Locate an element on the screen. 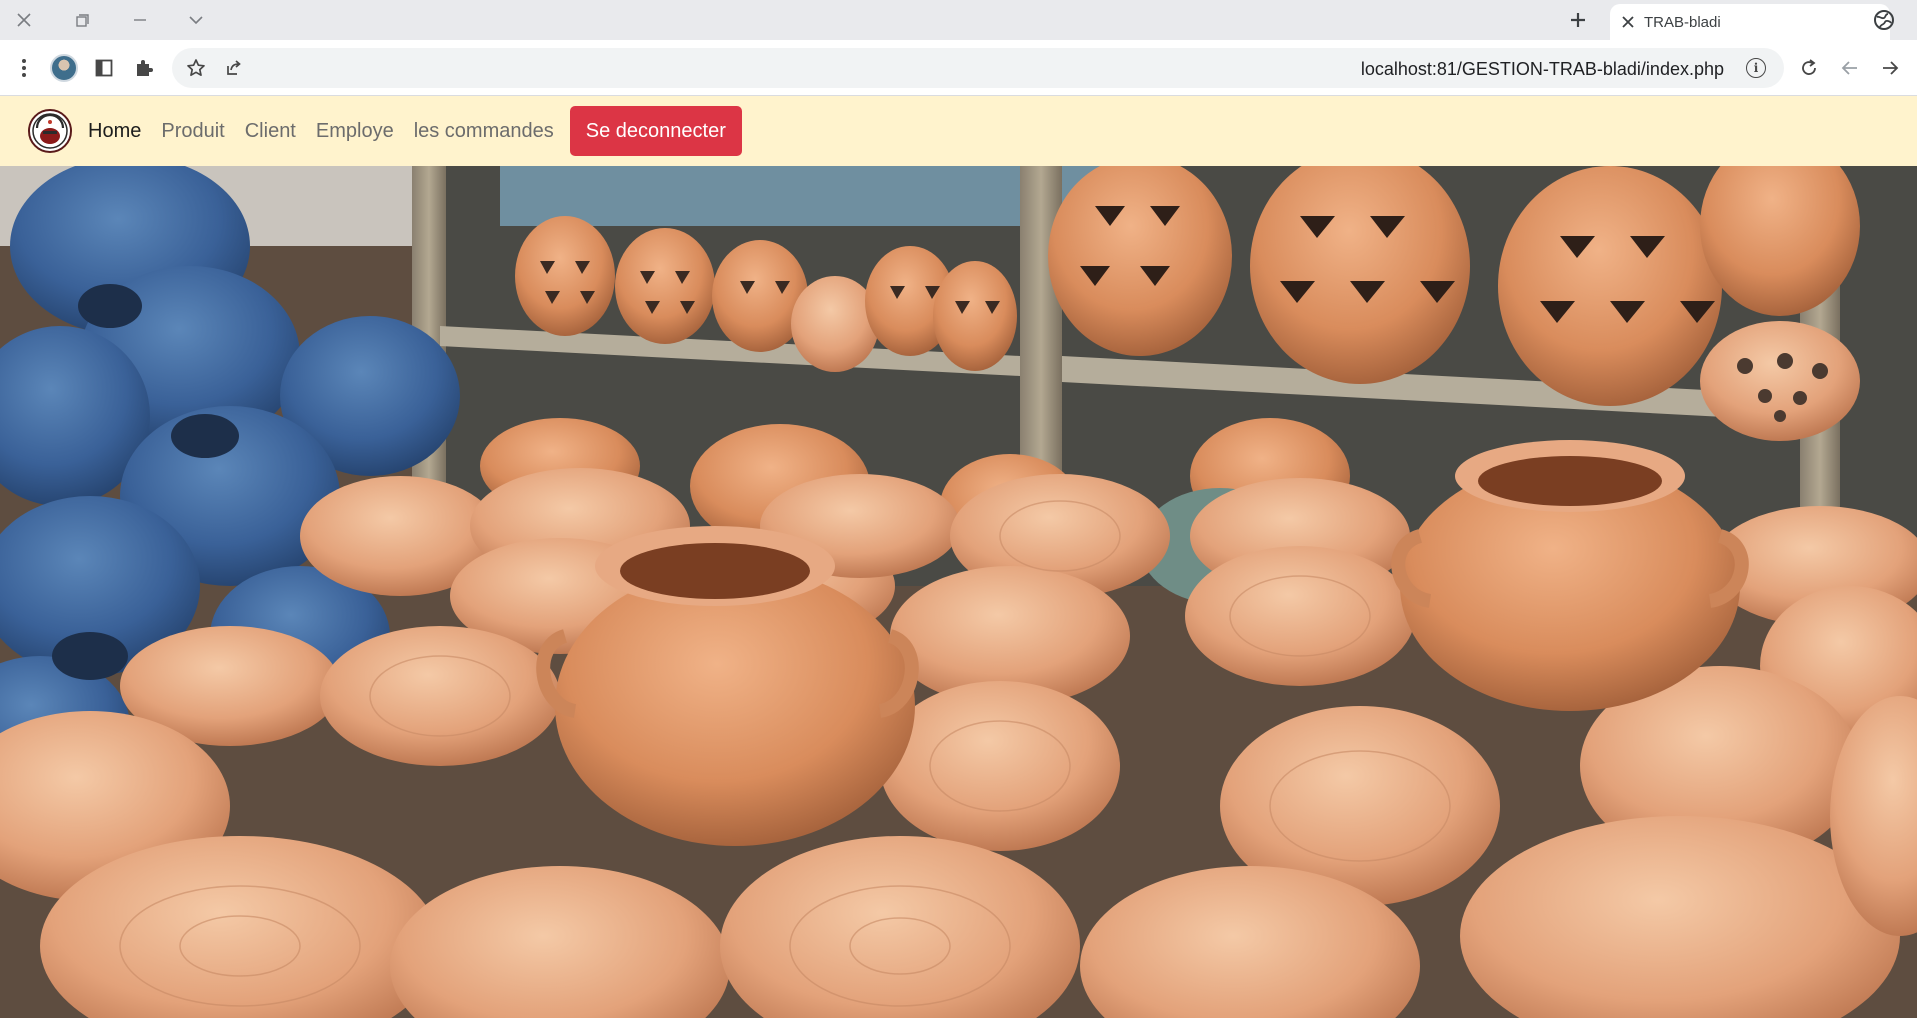 The width and height of the screenshot is (1917, 1018). browser-tab: TRAB-bladi is located at coordinates (1750, 22).